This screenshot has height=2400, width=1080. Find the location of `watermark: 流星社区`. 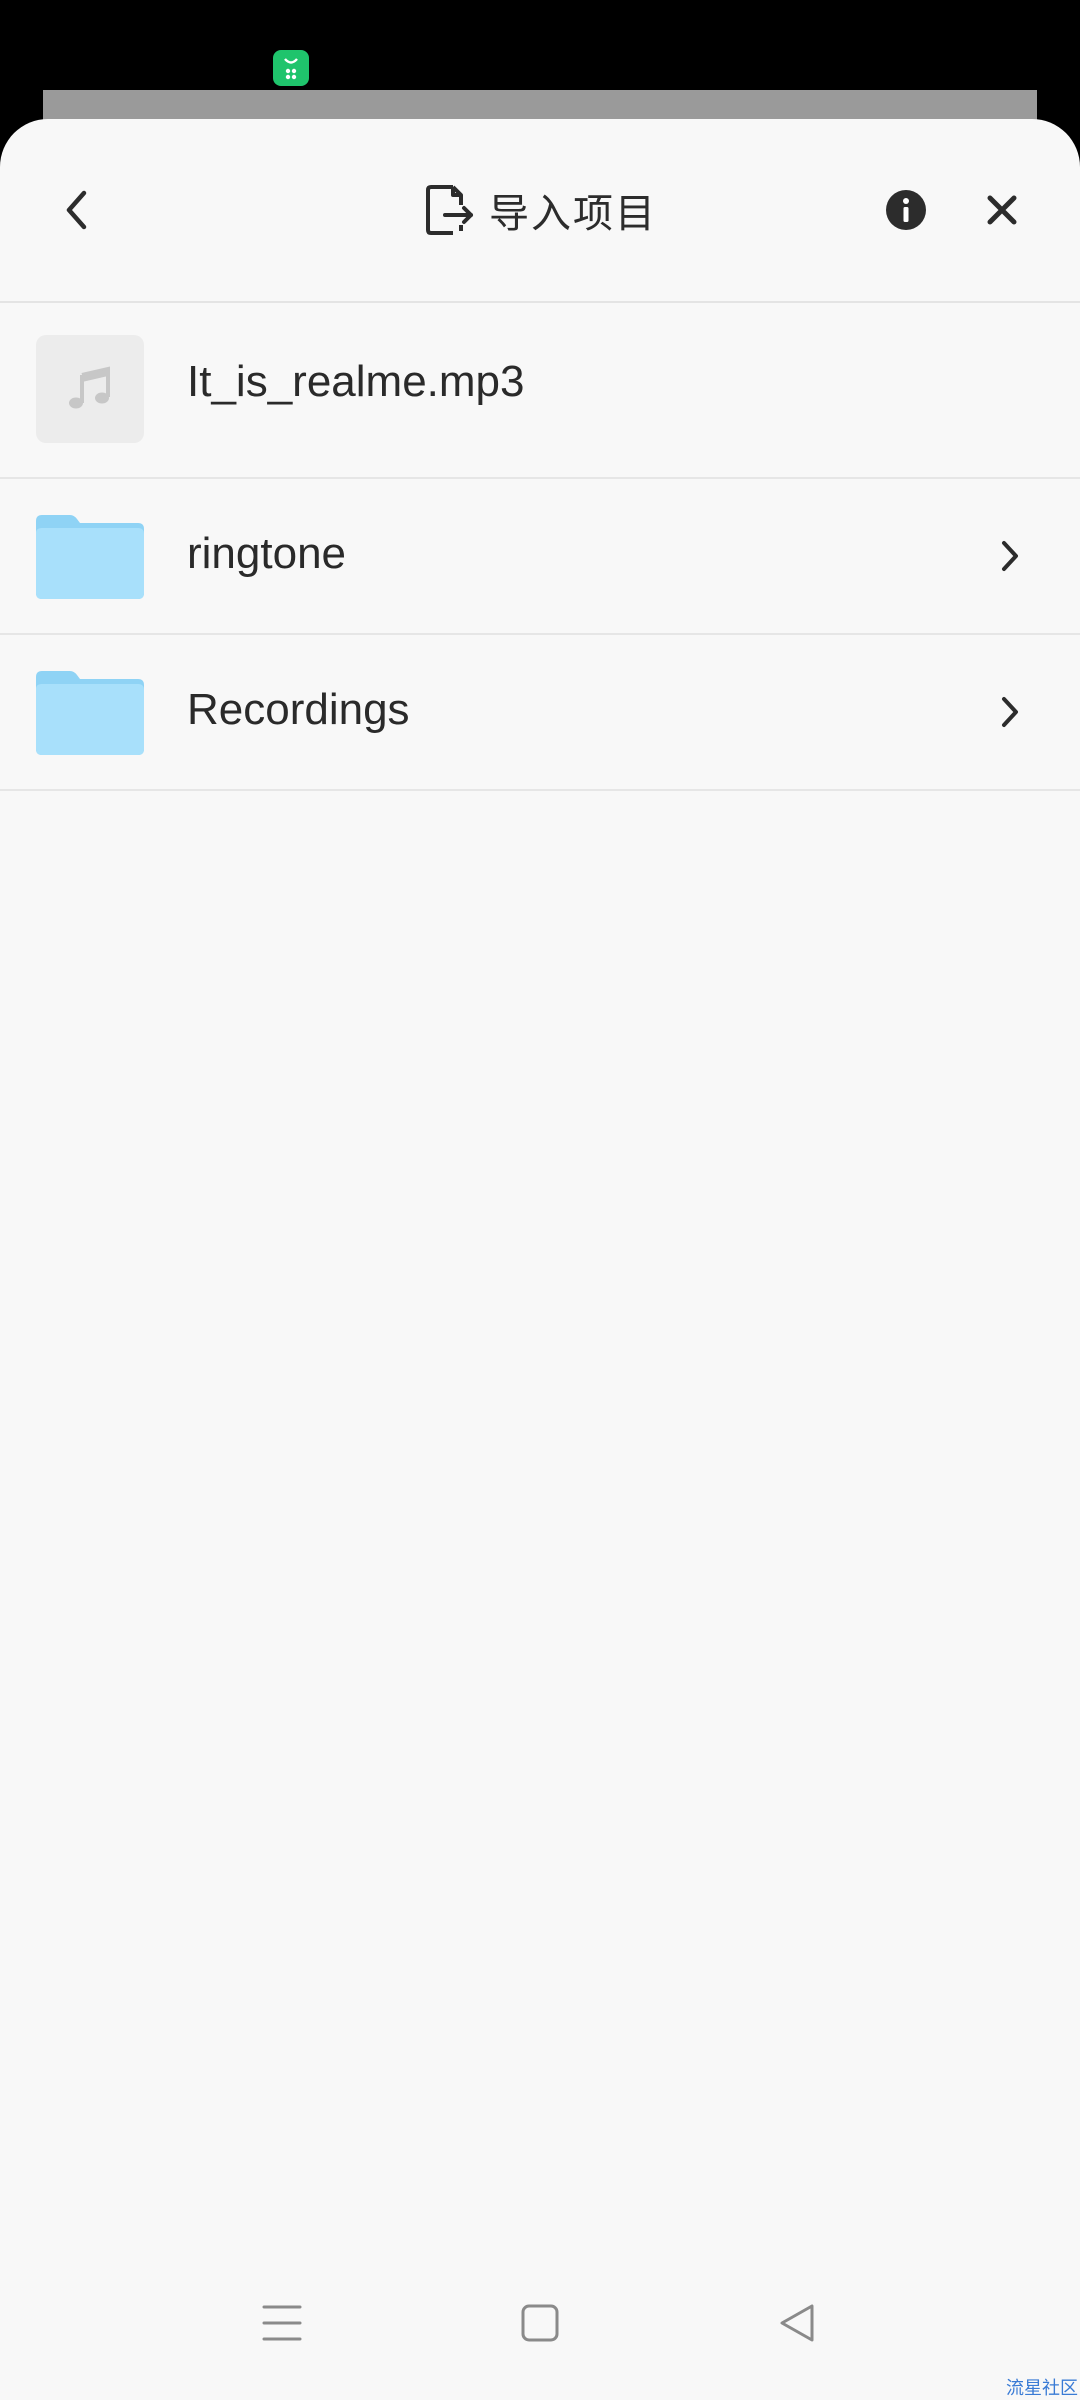

watermark: 流星社区 is located at coordinates (1042, 2388).